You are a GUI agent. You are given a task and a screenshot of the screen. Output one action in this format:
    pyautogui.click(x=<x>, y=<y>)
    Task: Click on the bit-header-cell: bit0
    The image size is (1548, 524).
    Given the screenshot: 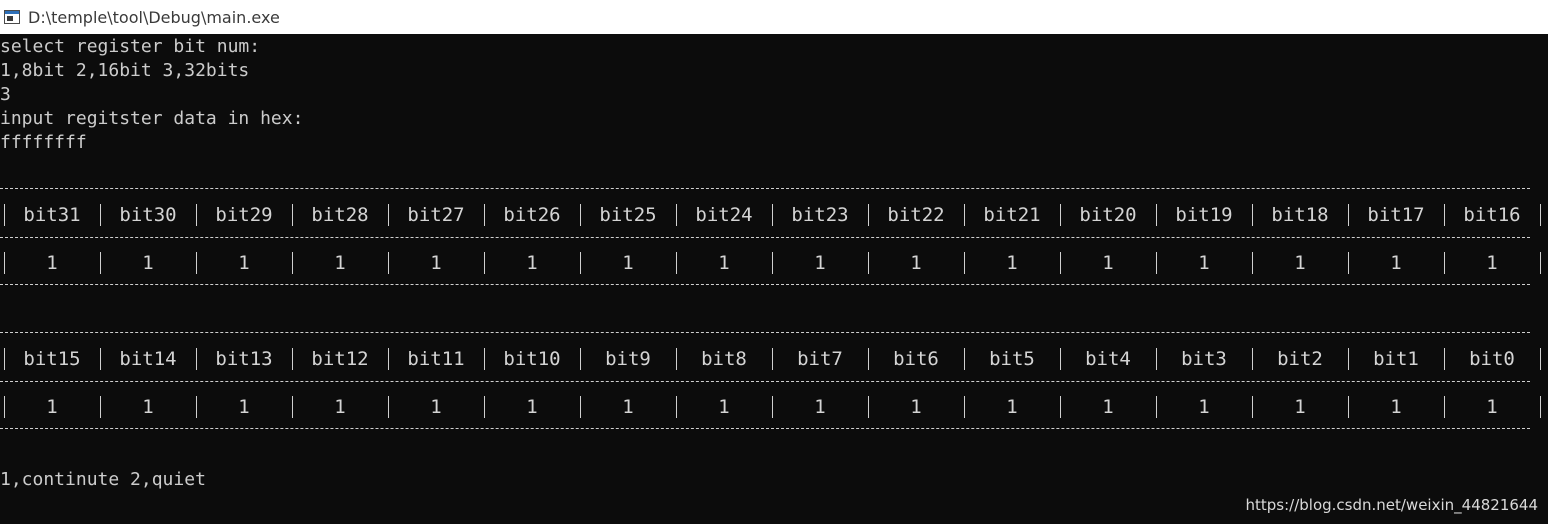 What is the action you would take?
    pyautogui.click(x=1492, y=359)
    